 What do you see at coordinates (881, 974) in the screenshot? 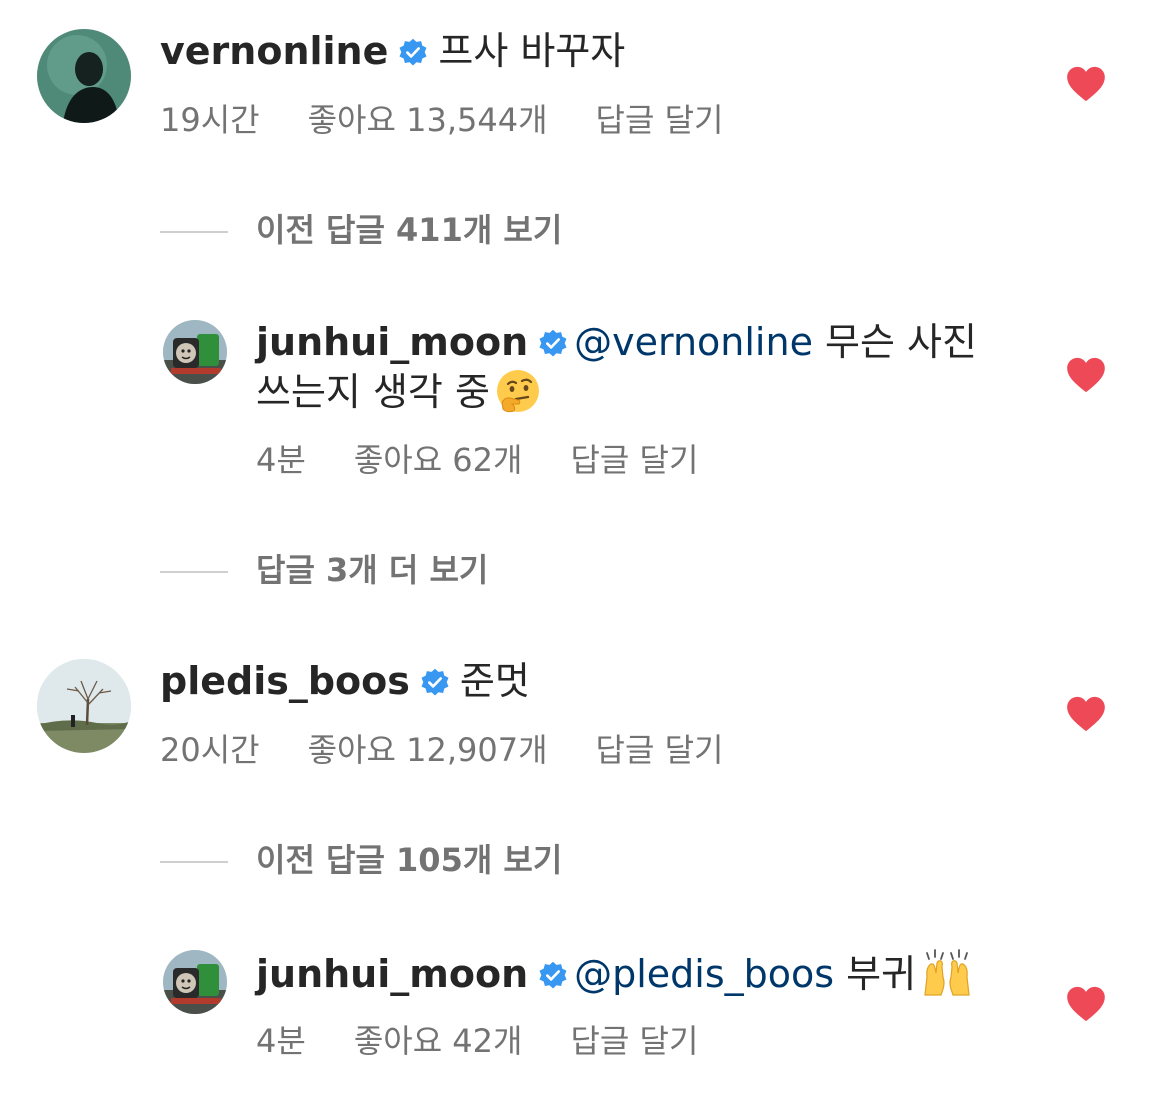
I see `reply-text: 부귀` at bounding box center [881, 974].